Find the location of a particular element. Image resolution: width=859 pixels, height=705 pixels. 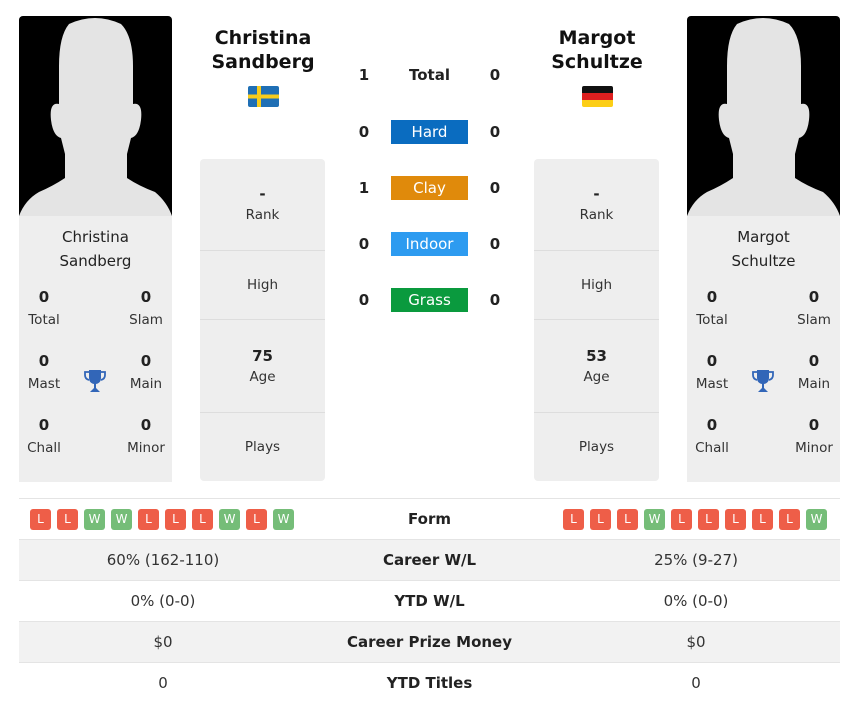

surface-indoor-badge: Indoor is located at coordinates (429, 244).